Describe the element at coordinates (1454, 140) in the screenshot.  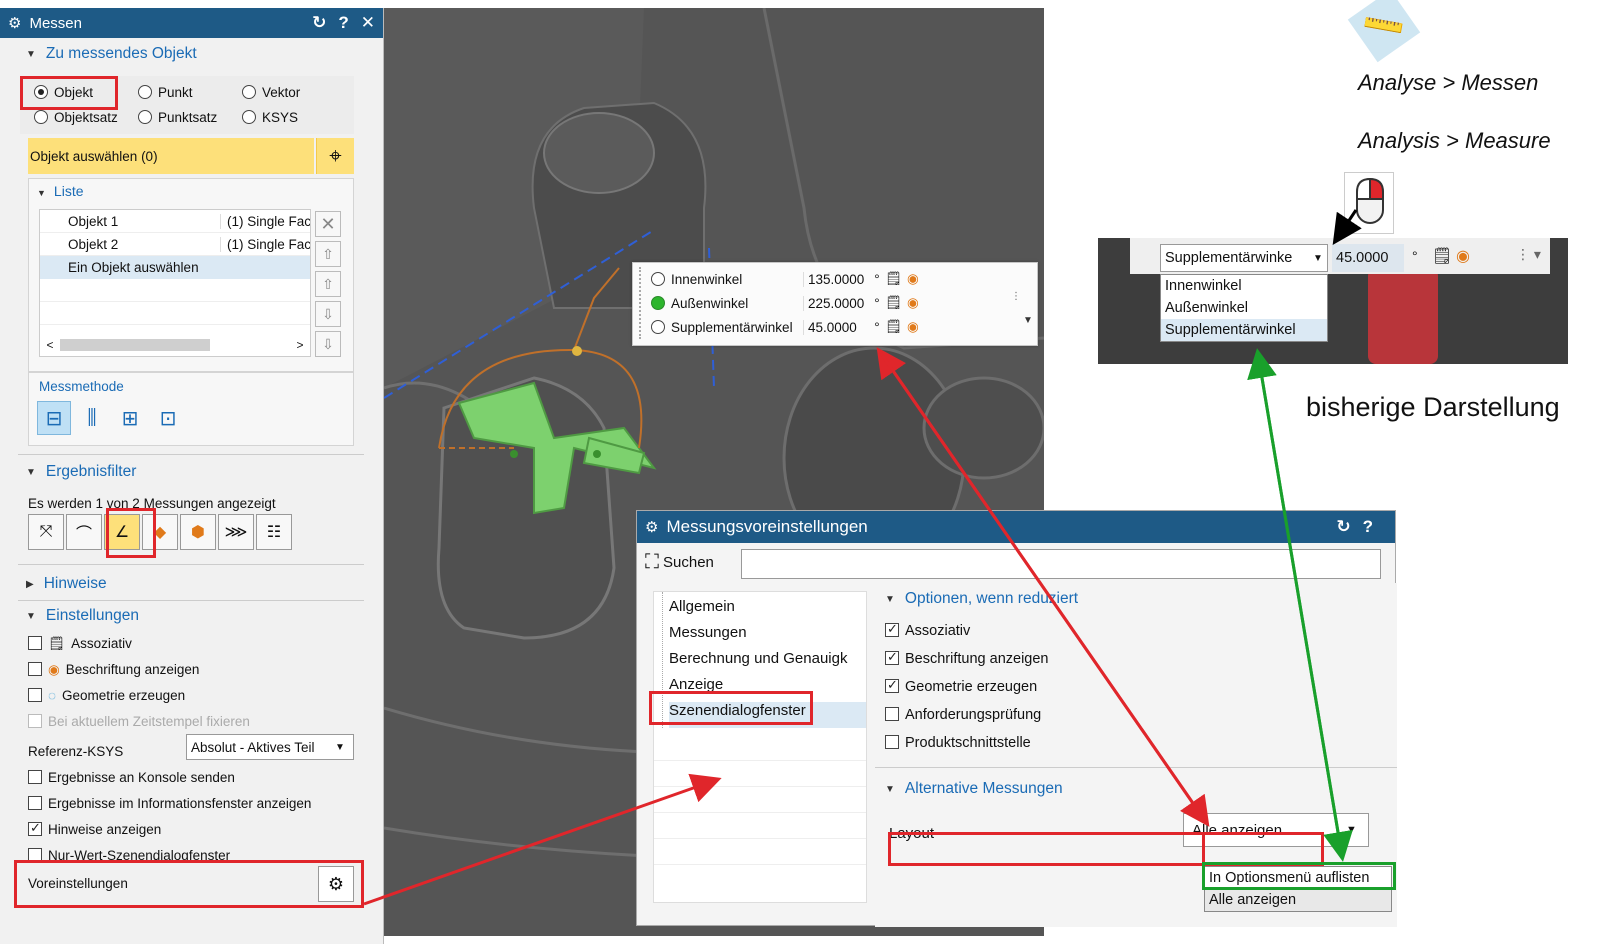
I see `menu-path-en: Analysis > Measure` at that location.